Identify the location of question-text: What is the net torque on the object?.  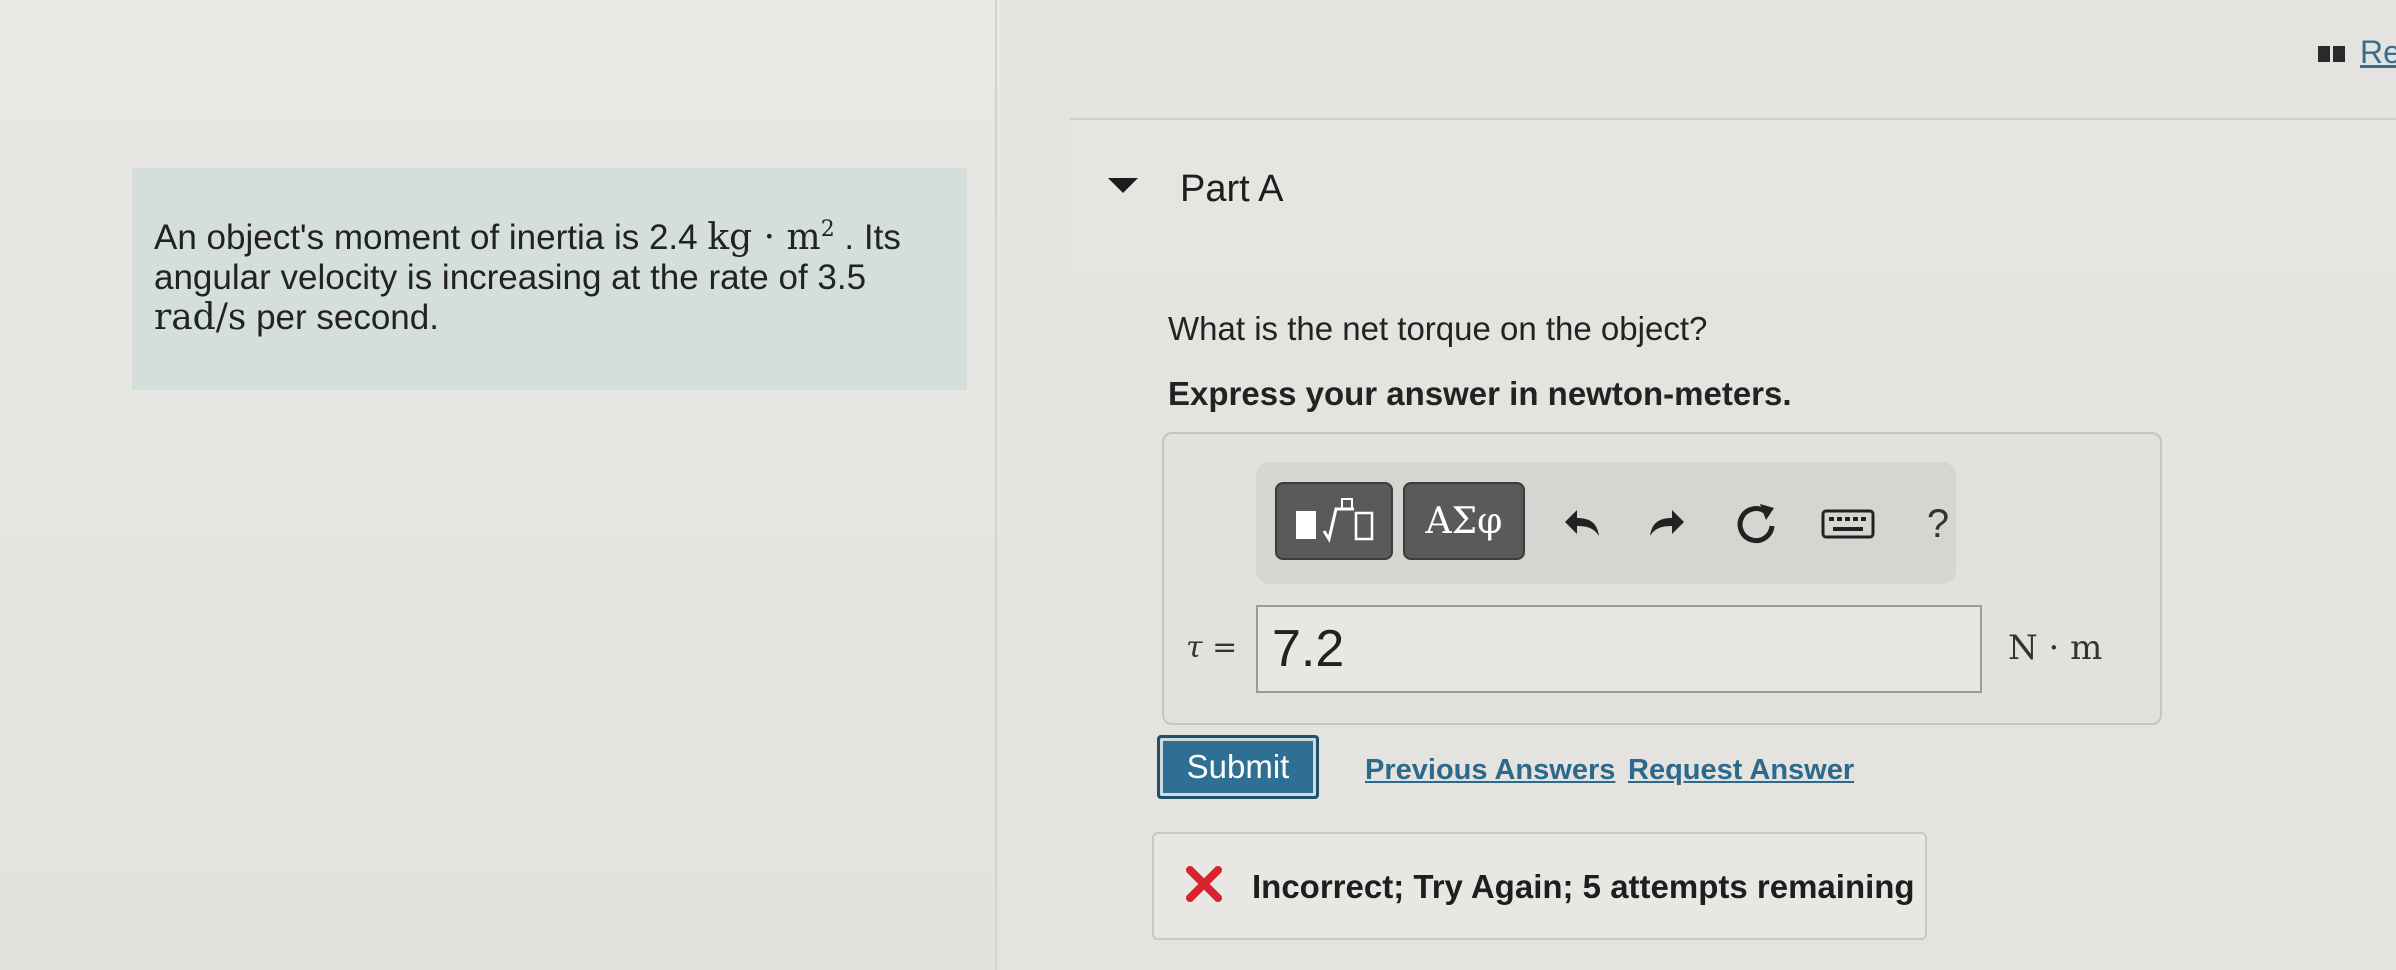
(1438, 328).